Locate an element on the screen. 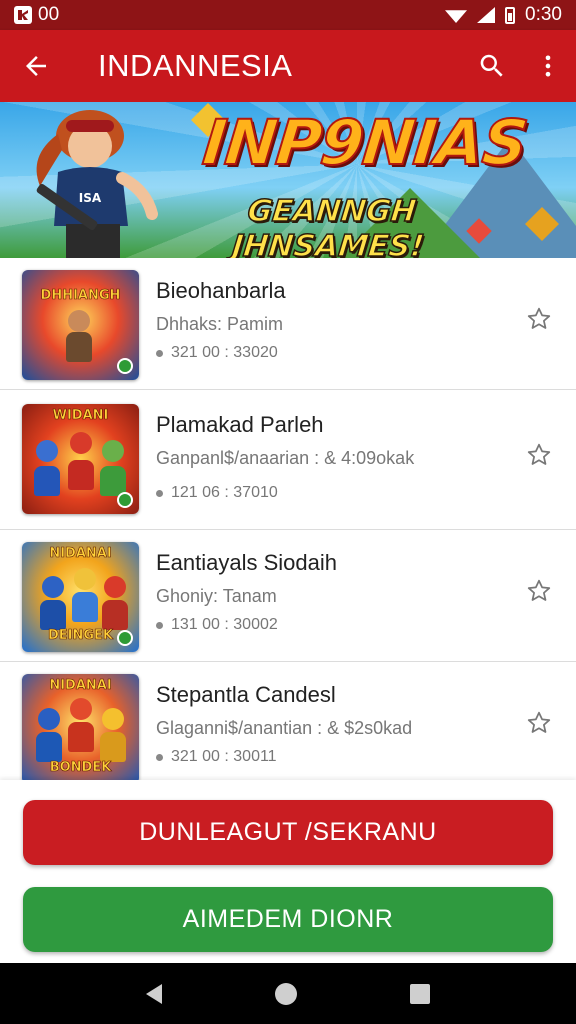 The height and width of the screenshot is (1024, 576). search-button is located at coordinates (492, 66).